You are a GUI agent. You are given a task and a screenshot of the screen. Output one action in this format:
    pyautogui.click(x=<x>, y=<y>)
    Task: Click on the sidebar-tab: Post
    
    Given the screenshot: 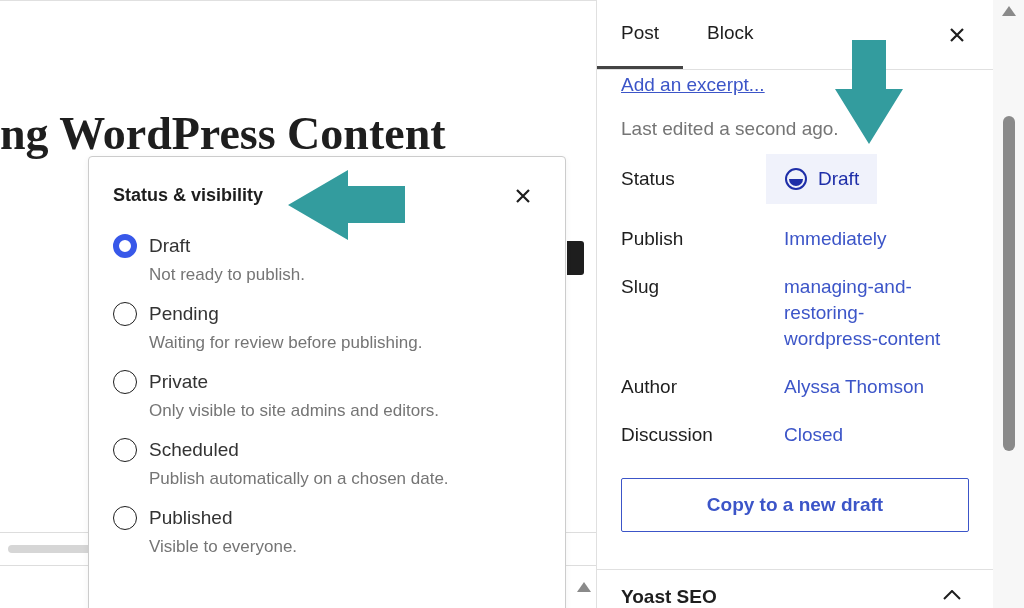 What is the action you would take?
    pyautogui.click(x=640, y=34)
    